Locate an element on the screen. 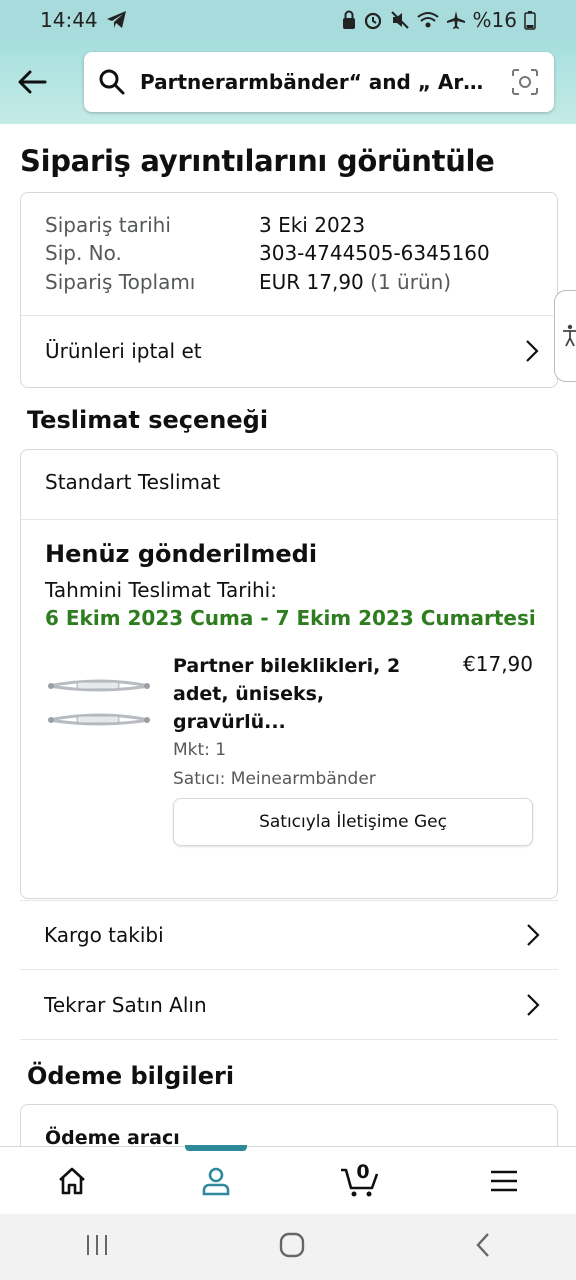  back-button is located at coordinates (32, 82).